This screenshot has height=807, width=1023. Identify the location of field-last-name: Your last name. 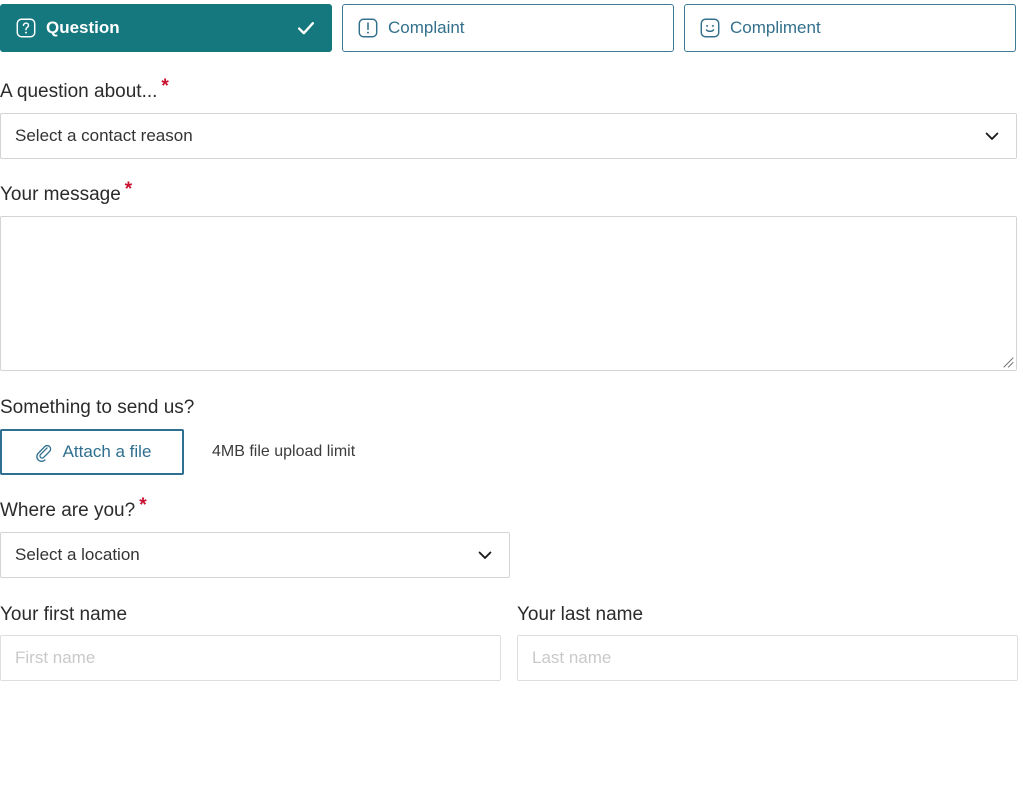
(767, 642).